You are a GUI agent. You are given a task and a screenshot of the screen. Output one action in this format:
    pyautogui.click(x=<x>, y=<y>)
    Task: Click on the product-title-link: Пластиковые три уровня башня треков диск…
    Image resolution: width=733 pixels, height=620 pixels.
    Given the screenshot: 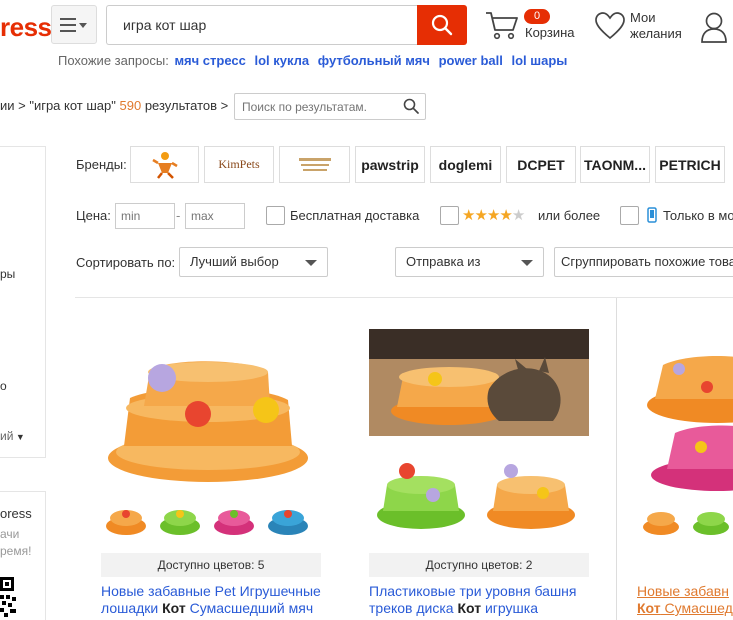 What is the action you would take?
    pyautogui.click(x=482, y=600)
    